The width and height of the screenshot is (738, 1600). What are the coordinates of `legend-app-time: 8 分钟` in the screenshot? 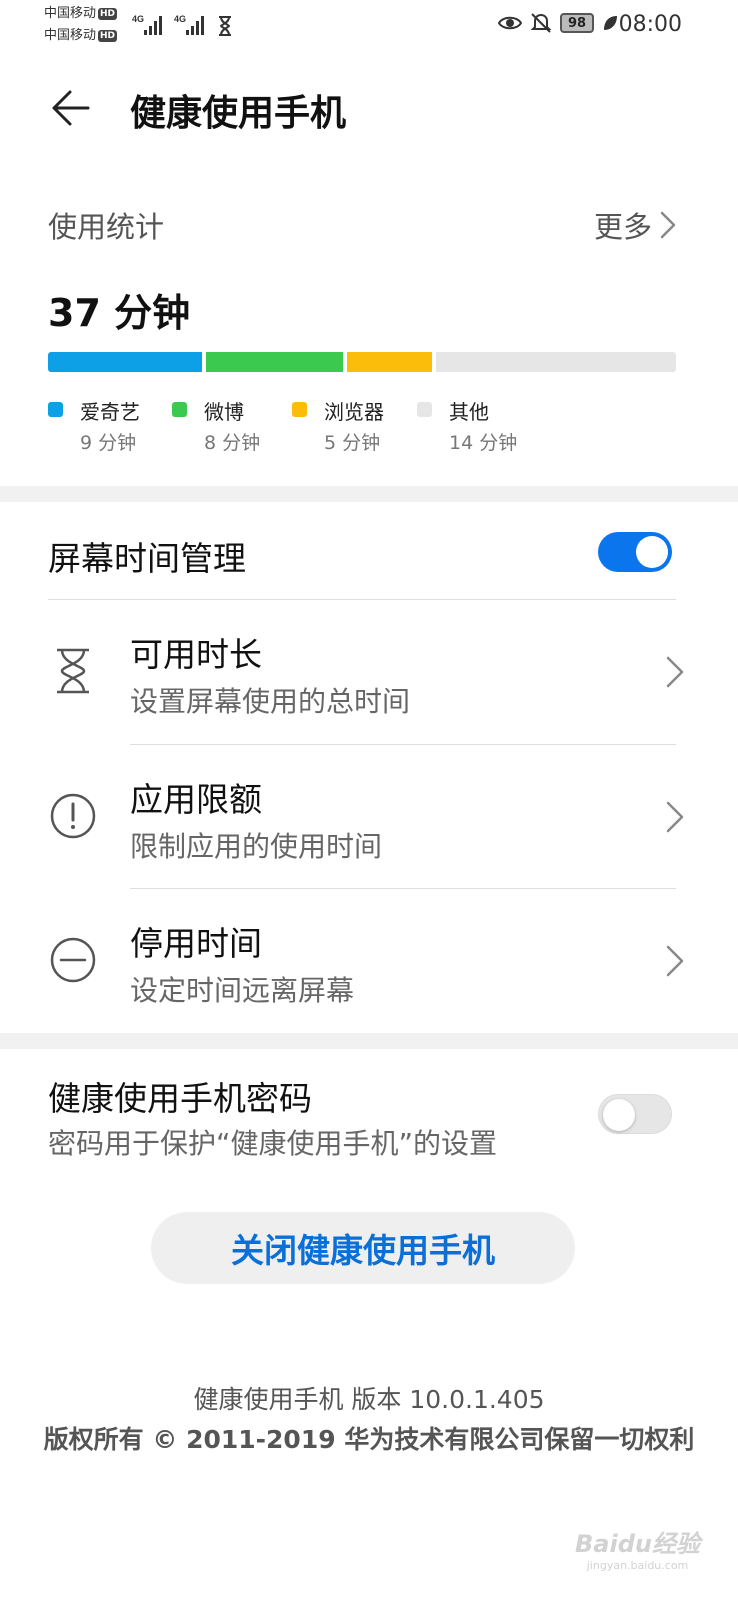 It's located at (232, 443).